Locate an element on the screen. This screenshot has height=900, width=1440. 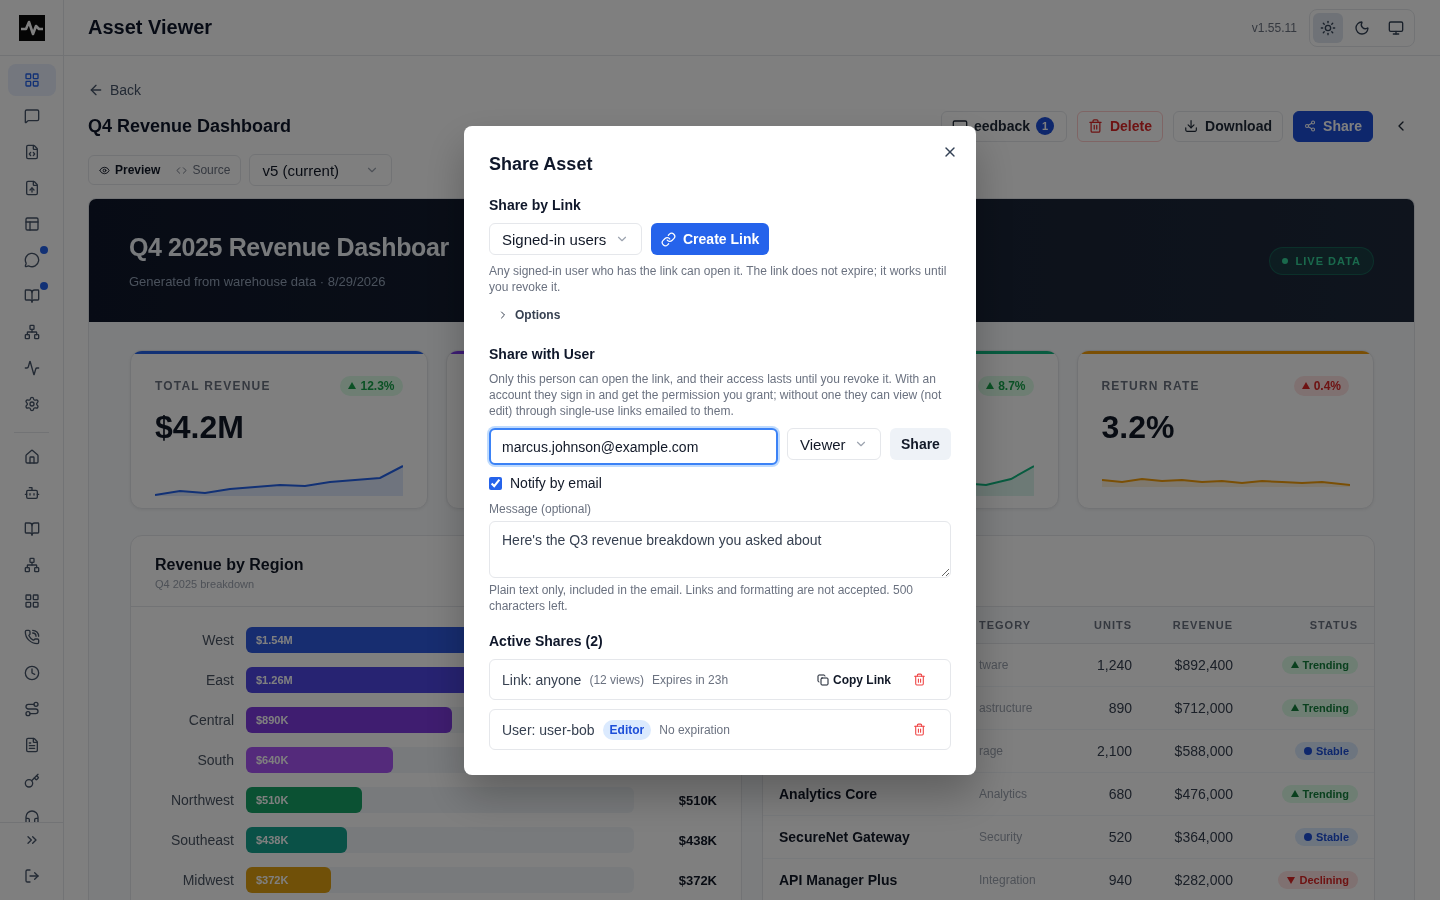
robot-icon is located at coordinates (32, 493).